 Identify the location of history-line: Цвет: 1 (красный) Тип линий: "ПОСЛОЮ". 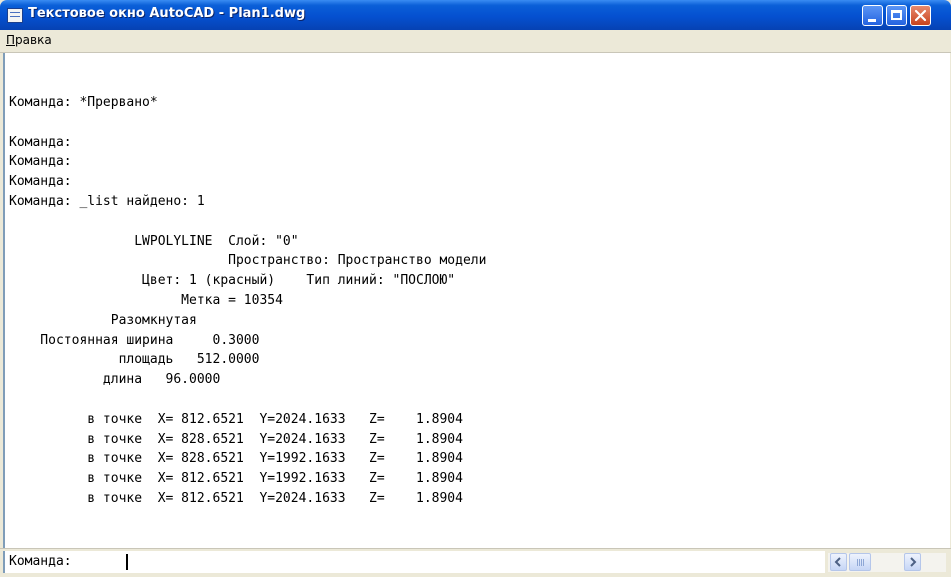
(232, 281).